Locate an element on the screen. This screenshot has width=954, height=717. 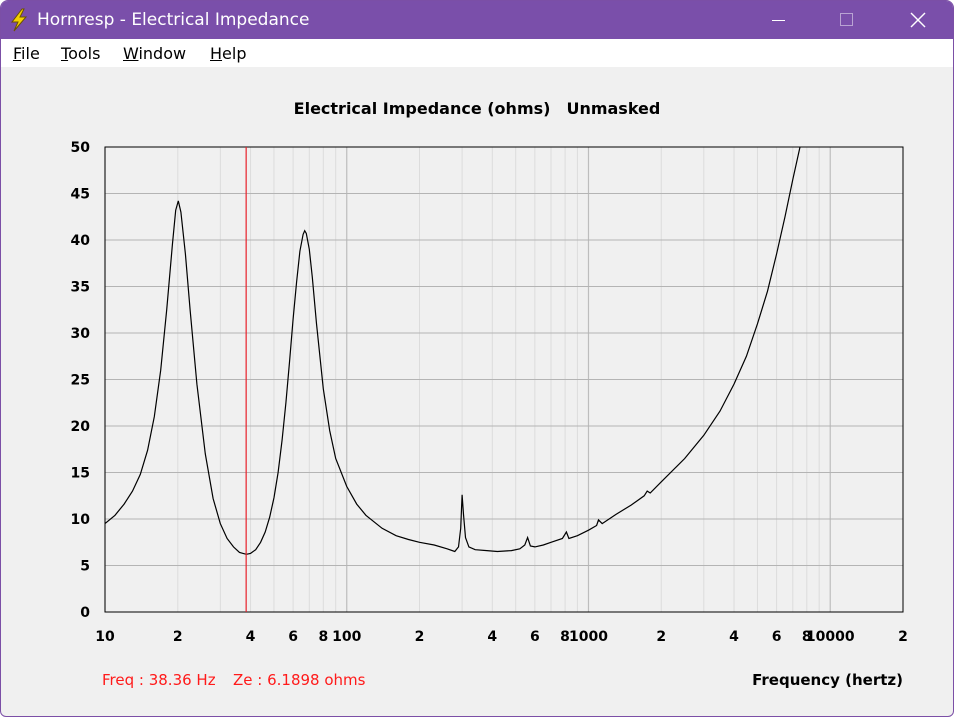
impedance-readout: Ze : 6.1898 ohms is located at coordinates (299, 680).